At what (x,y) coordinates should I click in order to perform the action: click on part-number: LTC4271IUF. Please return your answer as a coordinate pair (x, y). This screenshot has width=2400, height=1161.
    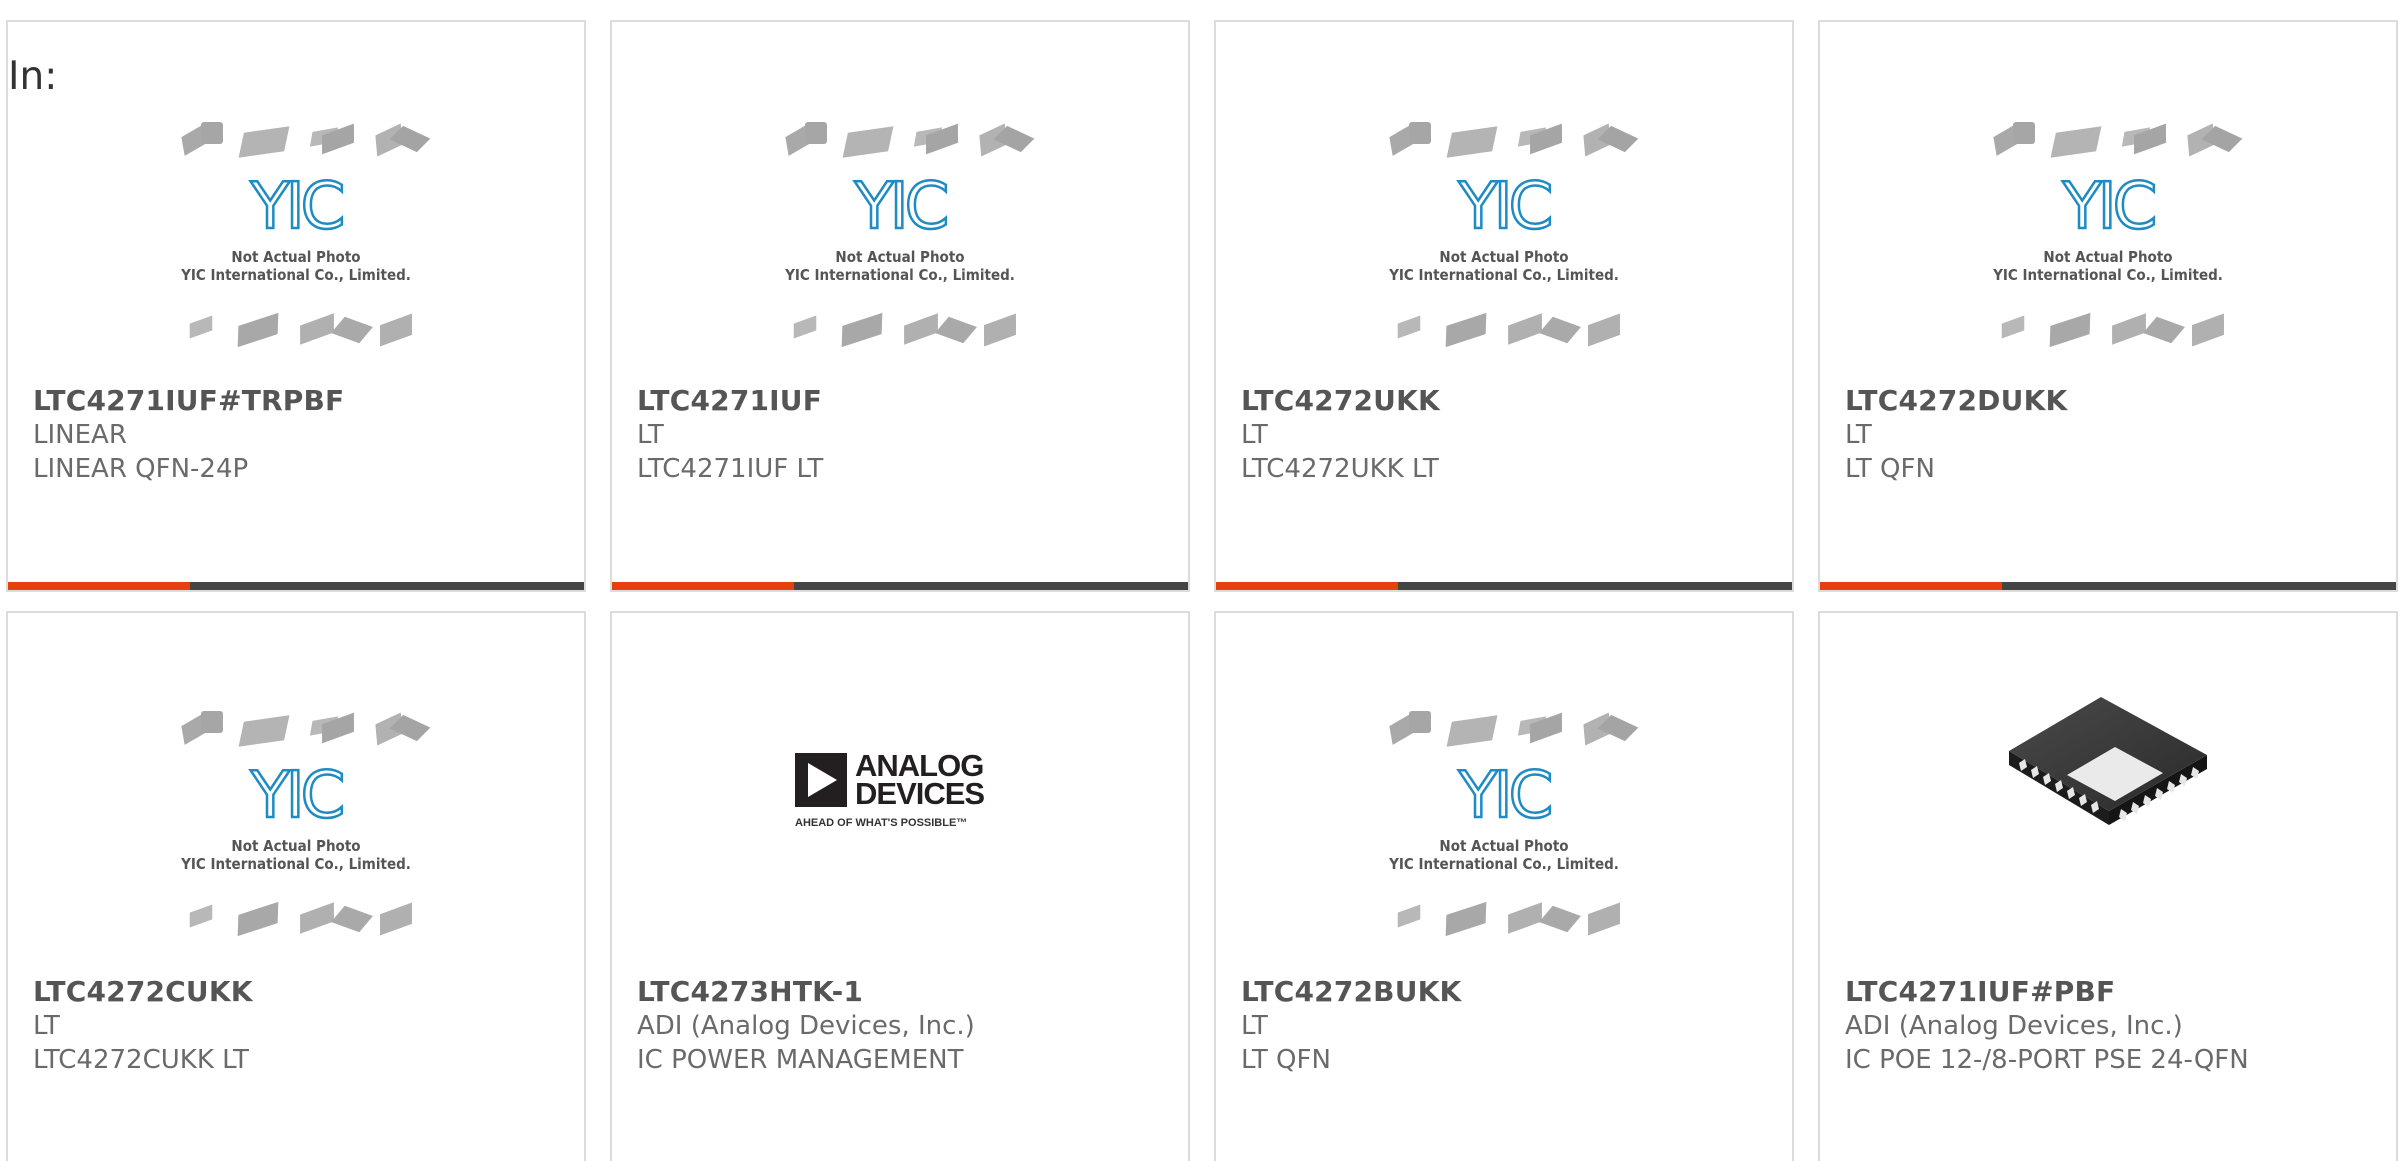
    Looking at the image, I should click on (730, 400).